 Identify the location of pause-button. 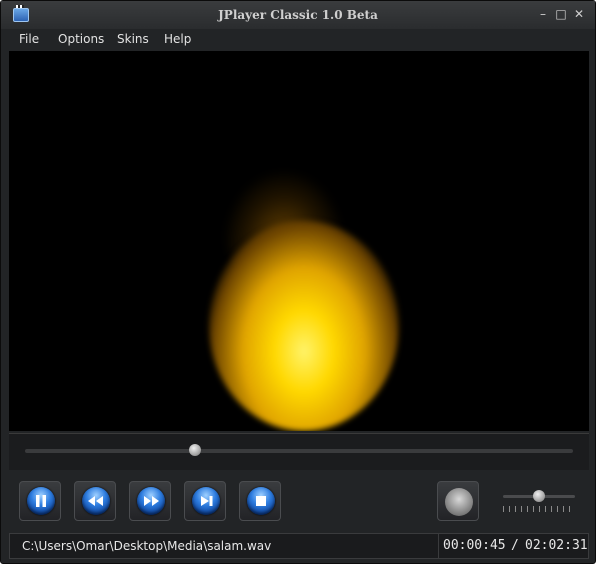
(40, 501).